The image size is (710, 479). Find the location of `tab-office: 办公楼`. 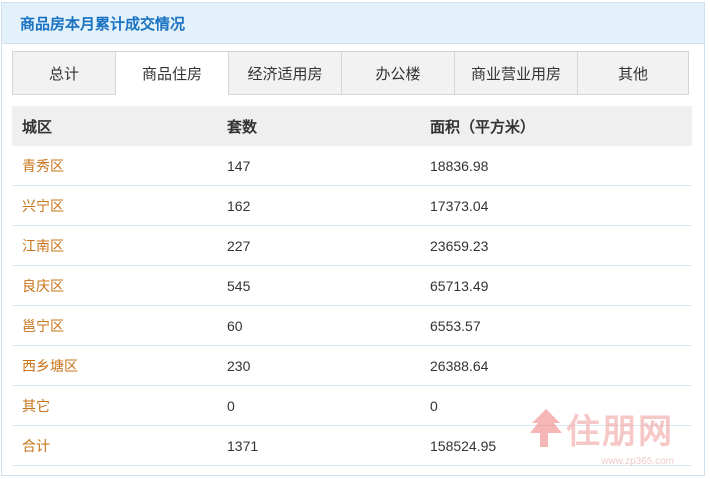

tab-office: 办公楼 is located at coordinates (398, 73).